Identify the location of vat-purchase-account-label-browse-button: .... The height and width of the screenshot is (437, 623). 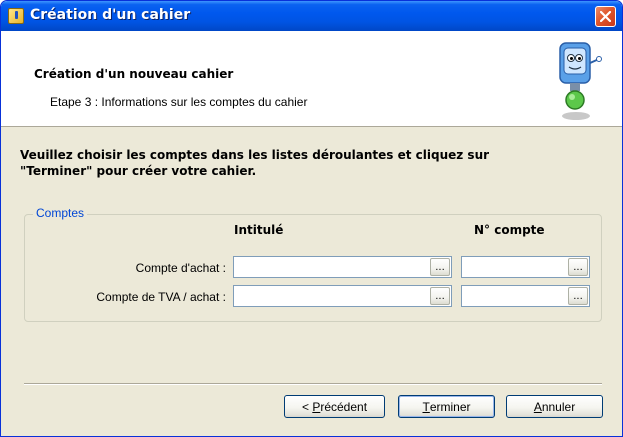
(440, 296).